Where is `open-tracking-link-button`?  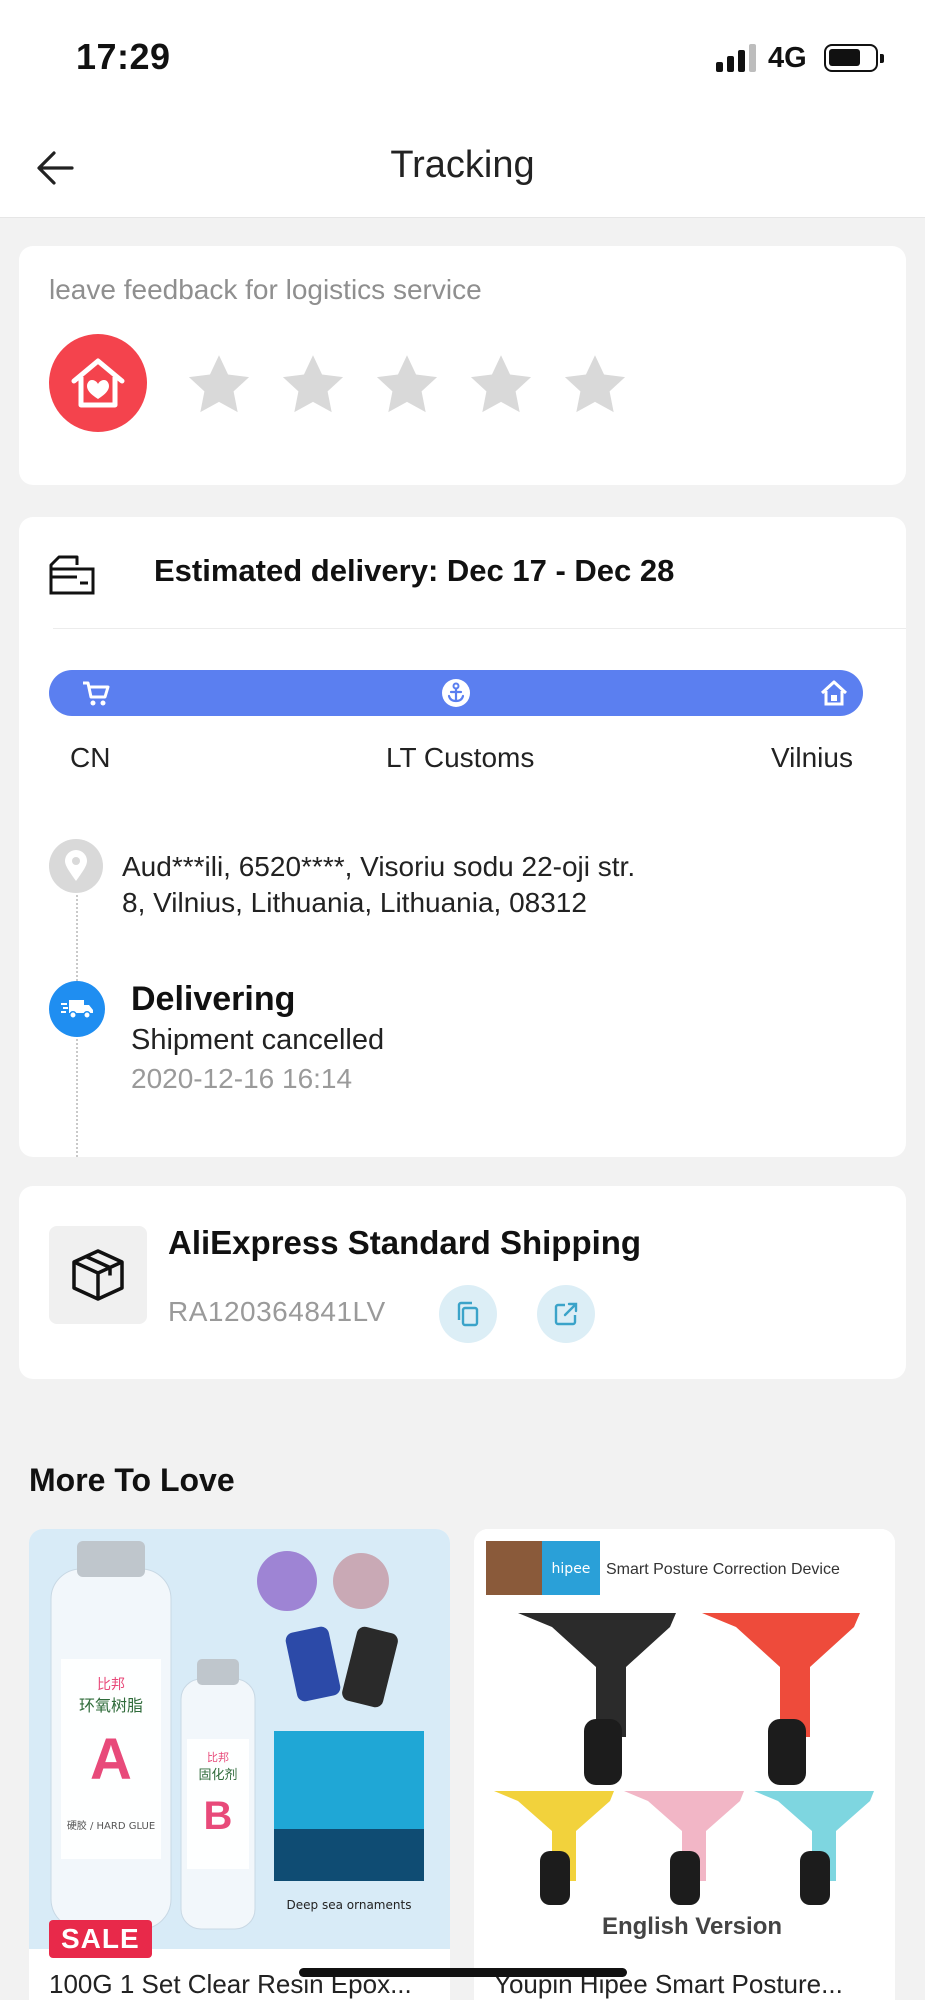 open-tracking-link-button is located at coordinates (566, 1314).